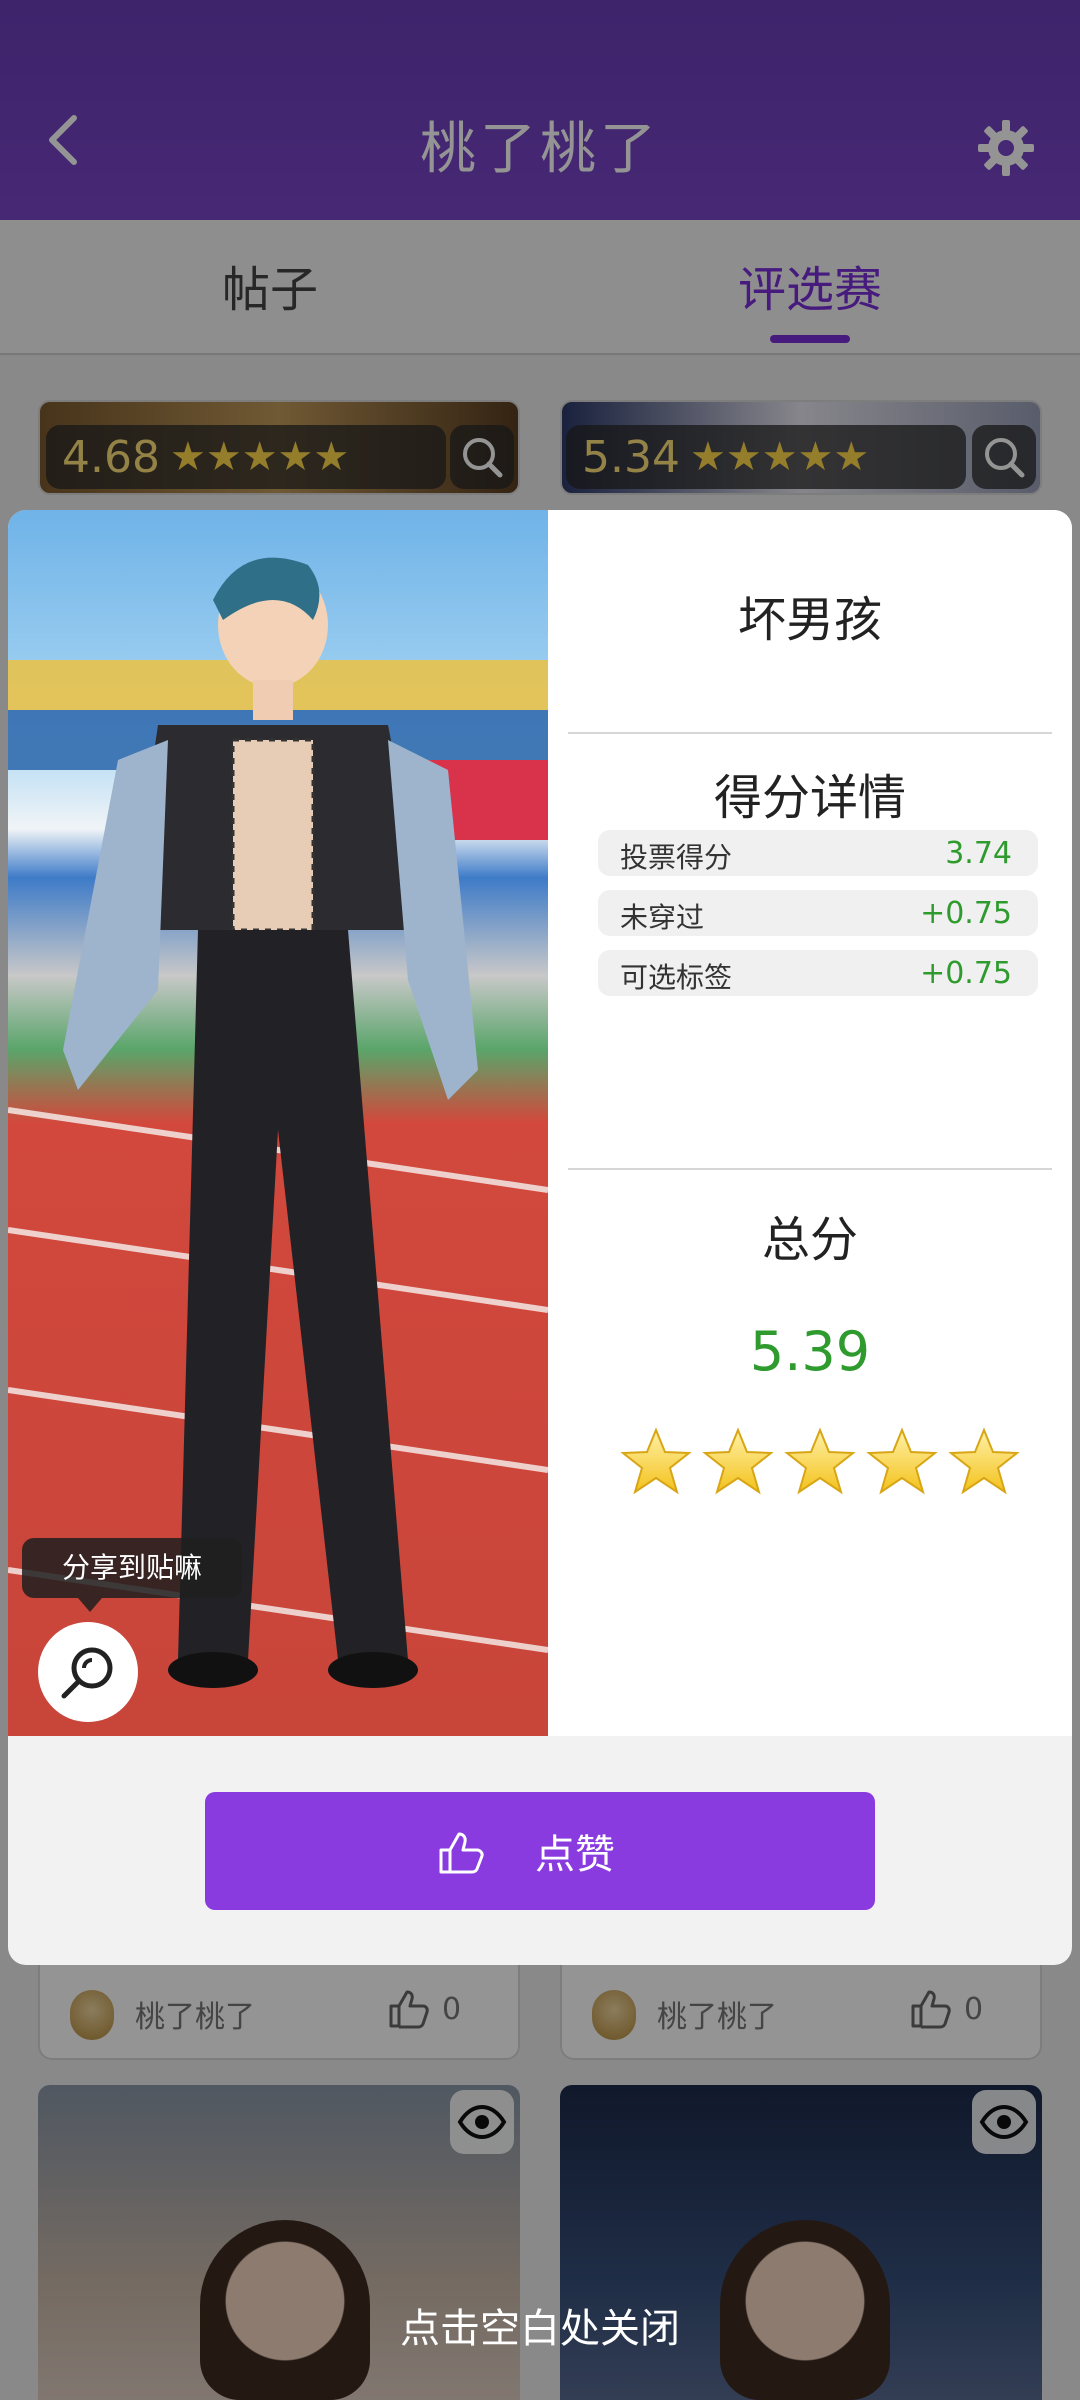 The image size is (1080, 2400). Describe the element at coordinates (818, 853) in the screenshot. I see `score-row-vote: 投票得分 3.74` at that location.